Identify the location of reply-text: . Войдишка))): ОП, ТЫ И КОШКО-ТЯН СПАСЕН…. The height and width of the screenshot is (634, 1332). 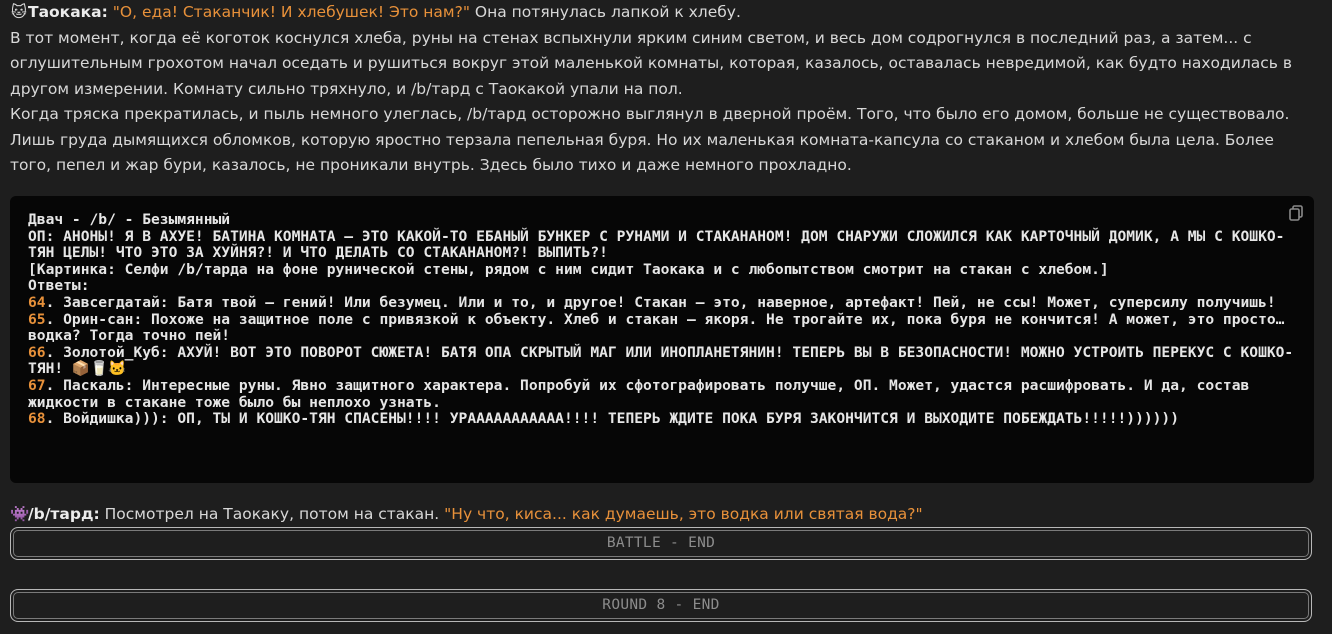
(612, 419).